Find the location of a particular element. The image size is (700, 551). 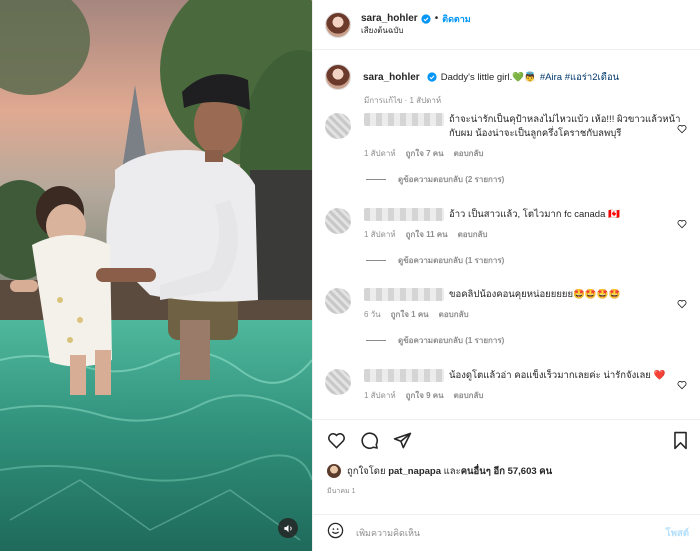

comment-text: อ้าว เป็นสาวแล้ว, โตไวมาก fc canada 🇨🇦 is located at coordinates (534, 214).